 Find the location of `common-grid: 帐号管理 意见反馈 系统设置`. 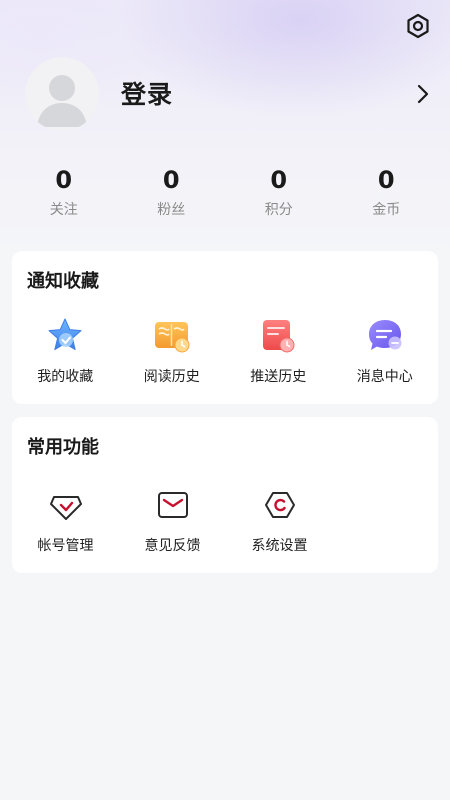

common-grid: 帐号管理 意见反馈 系统设置 is located at coordinates (225, 520).